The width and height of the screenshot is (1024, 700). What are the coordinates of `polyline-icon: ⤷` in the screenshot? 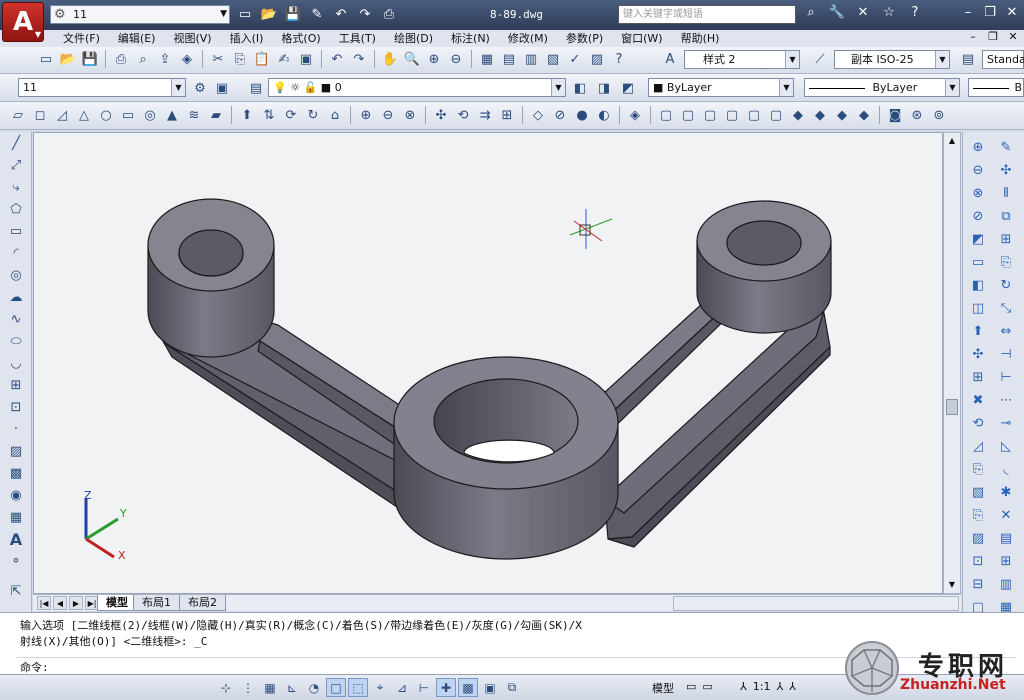 It's located at (16, 187).